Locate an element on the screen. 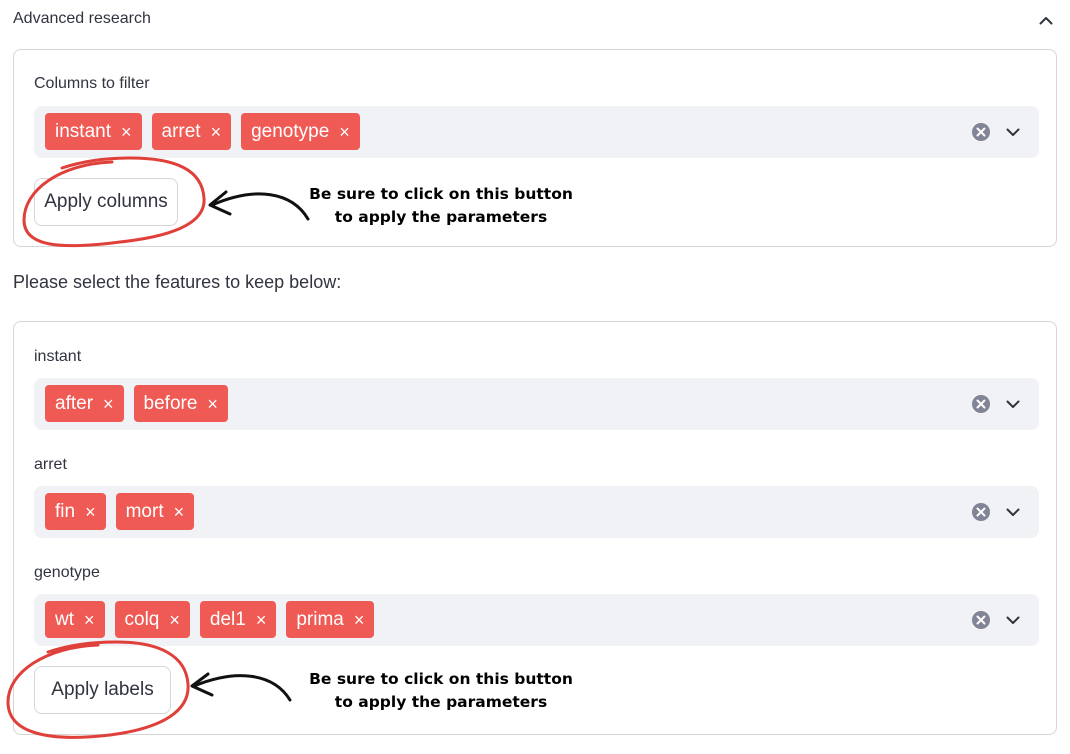 The width and height of the screenshot is (1070, 754). tag-label: before is located at coordinates (170, 403).